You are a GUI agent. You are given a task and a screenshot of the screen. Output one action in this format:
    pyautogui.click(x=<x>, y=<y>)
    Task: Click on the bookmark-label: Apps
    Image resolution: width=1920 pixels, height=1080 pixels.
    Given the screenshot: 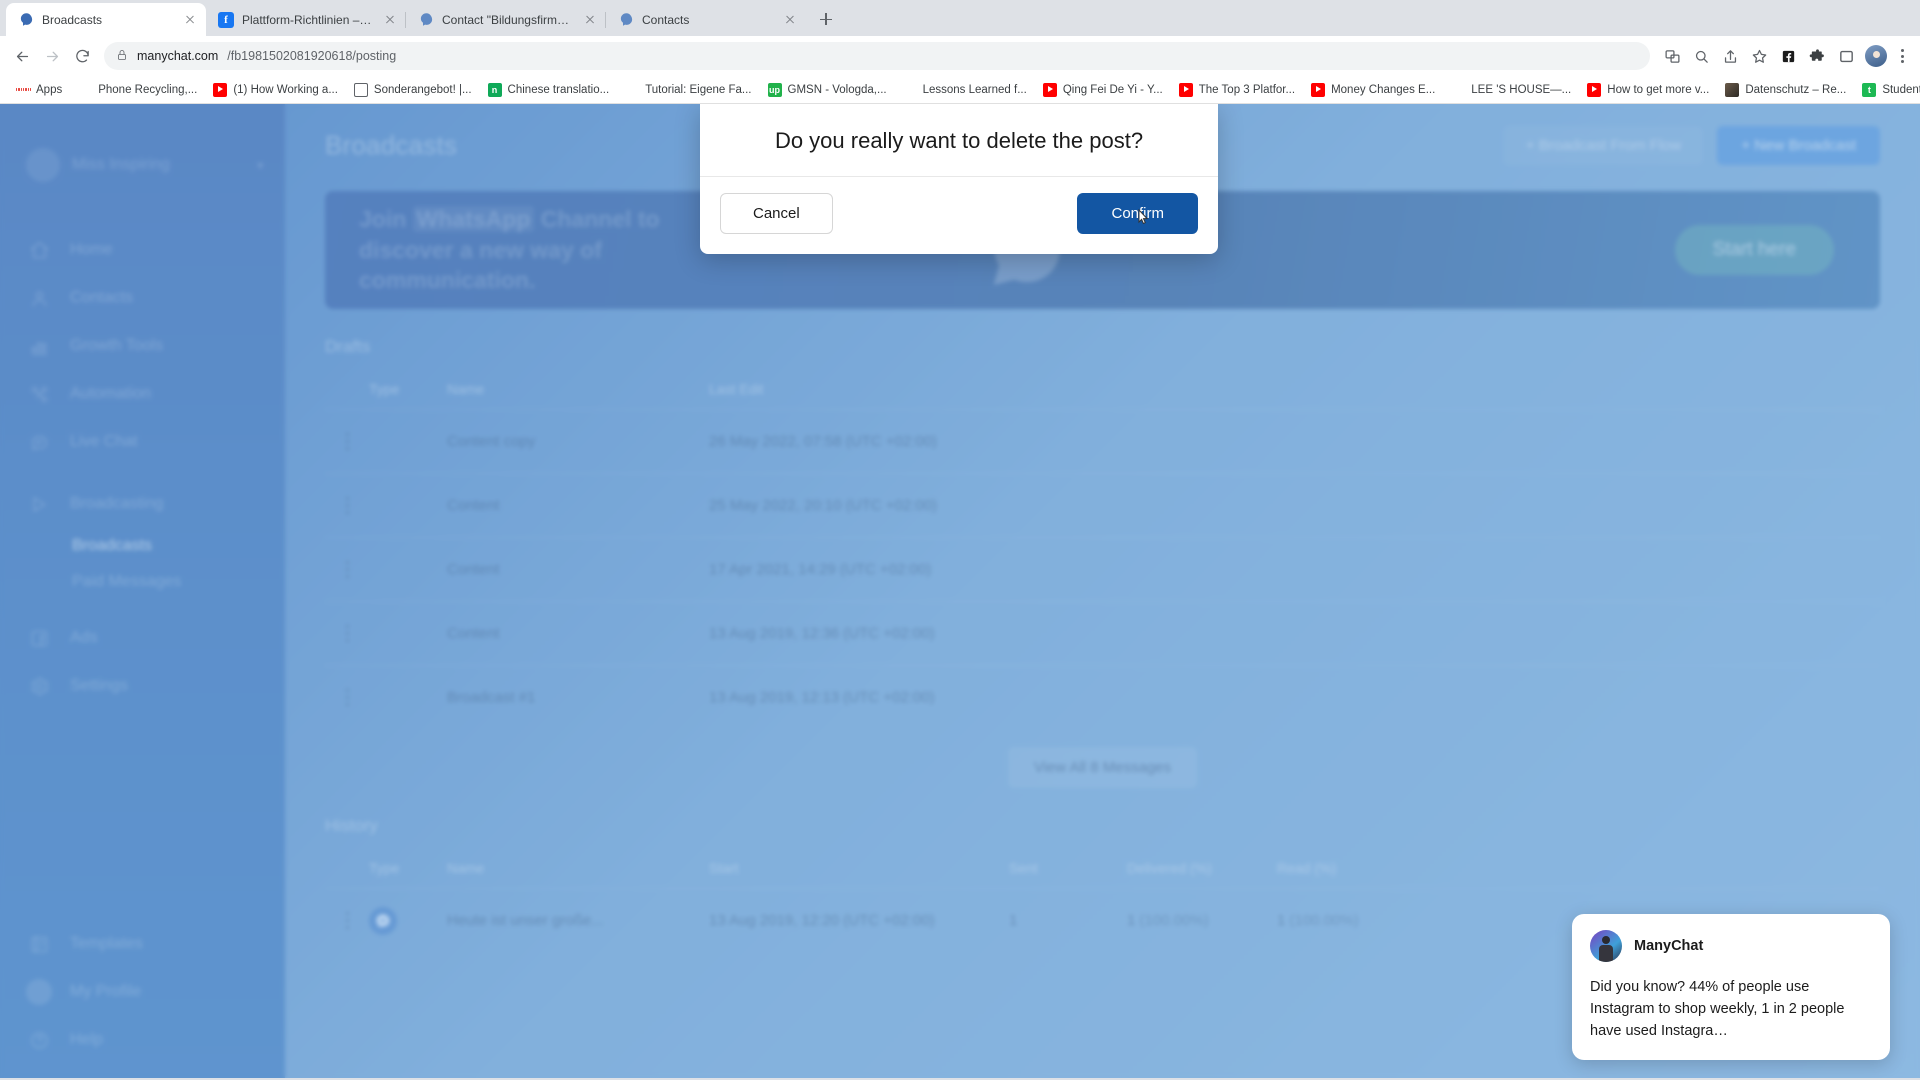 What is the action you would take?
    pyautogui.click(x=49, y=89)
    